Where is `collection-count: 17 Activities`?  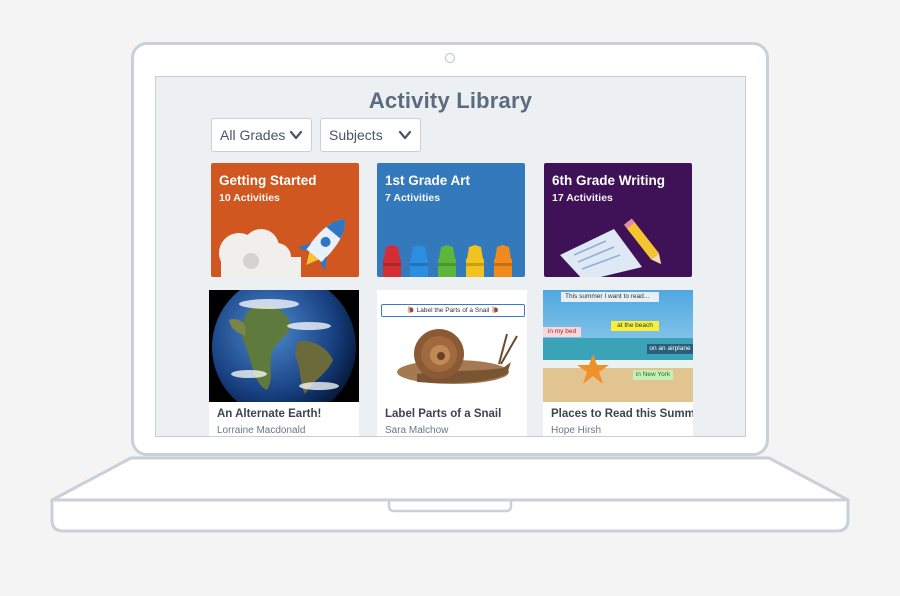
collection-count: 17 Activities is located at coordinates (582, 198).